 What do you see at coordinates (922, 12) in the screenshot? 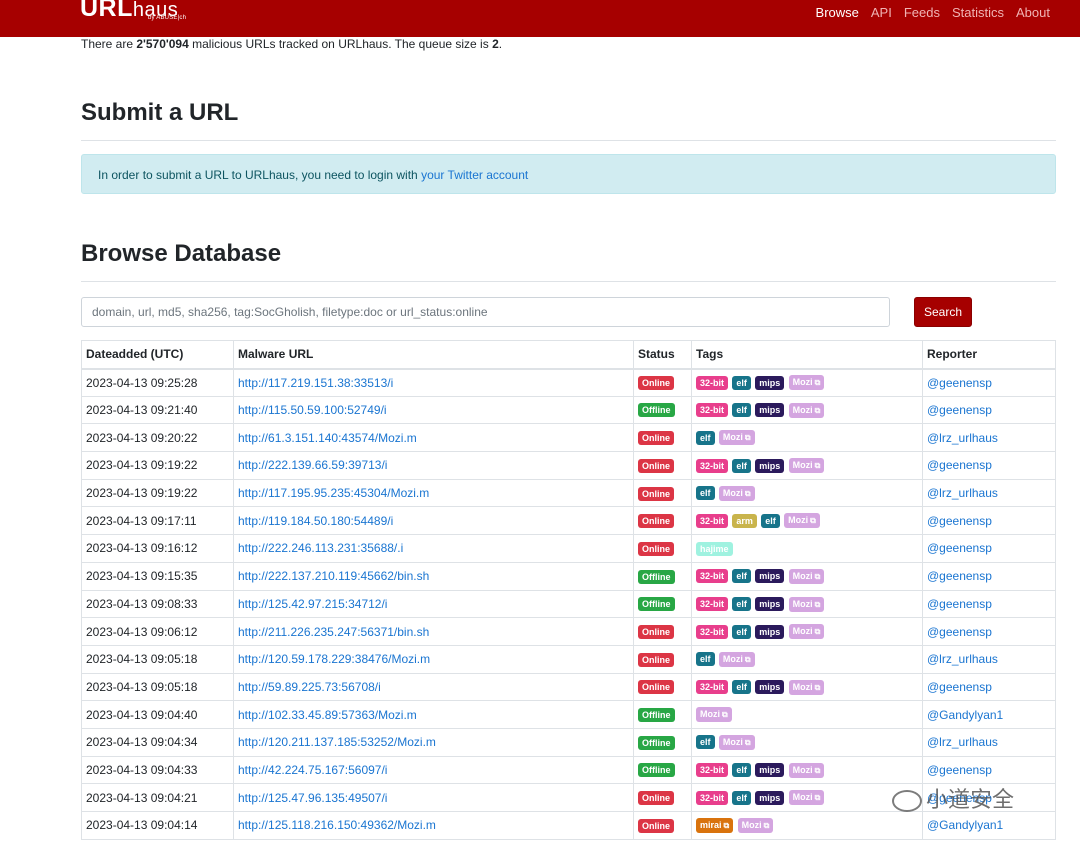
I see `nav-link-feeds: Feeds` at bounding box center [922, 12].